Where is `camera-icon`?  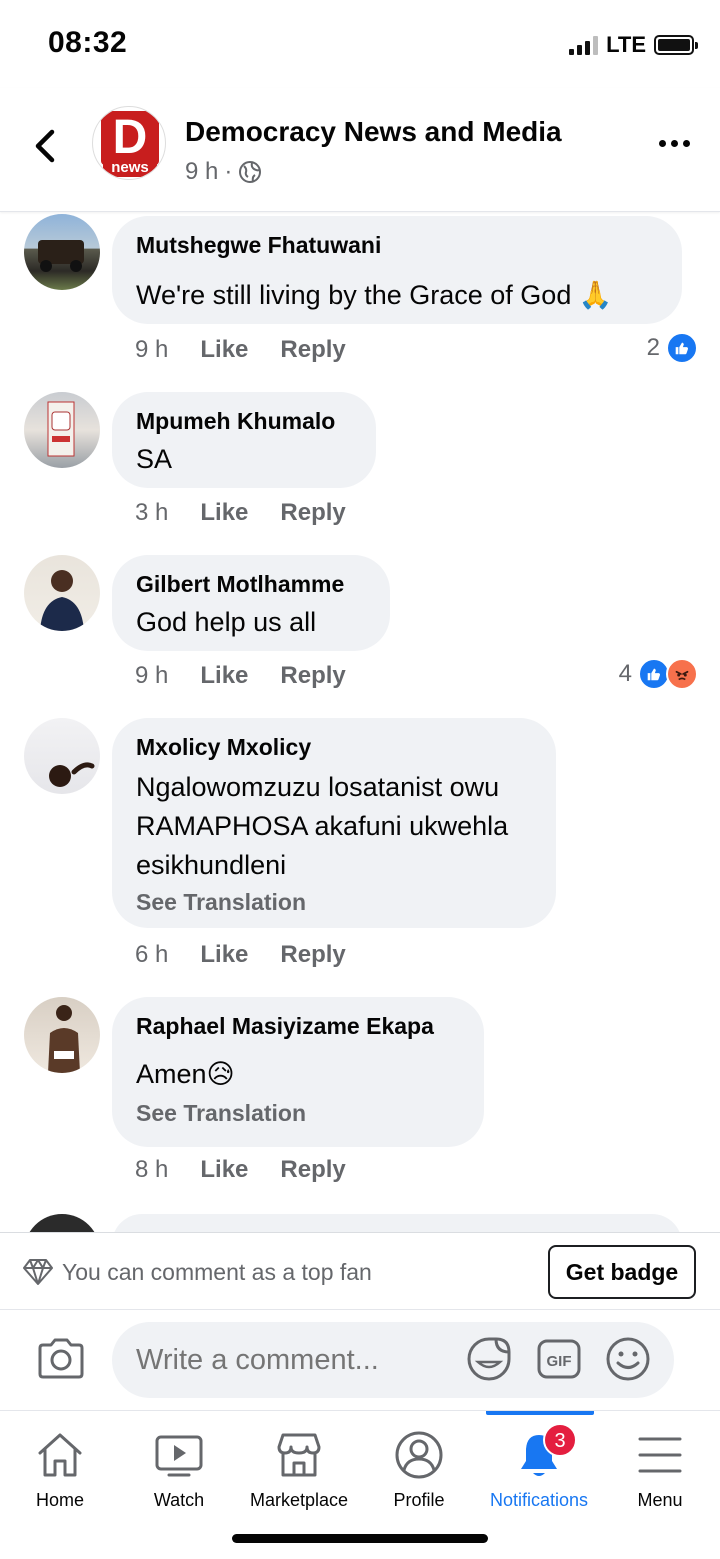
camera-icon is located at coordinates (61, 1358).